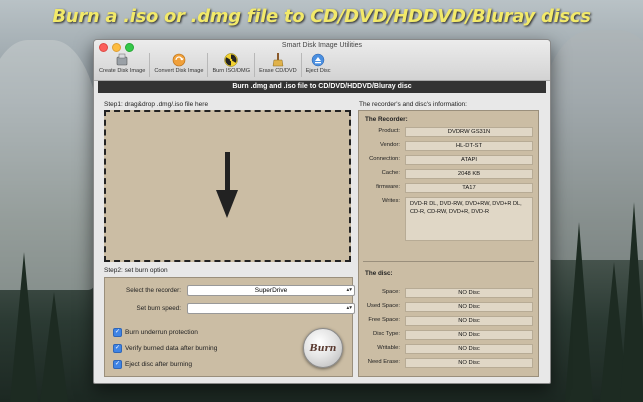 The height and width of the screenshot is (402, 643). I want to click on info-row: Space: NO Disc, so click(449, 293).